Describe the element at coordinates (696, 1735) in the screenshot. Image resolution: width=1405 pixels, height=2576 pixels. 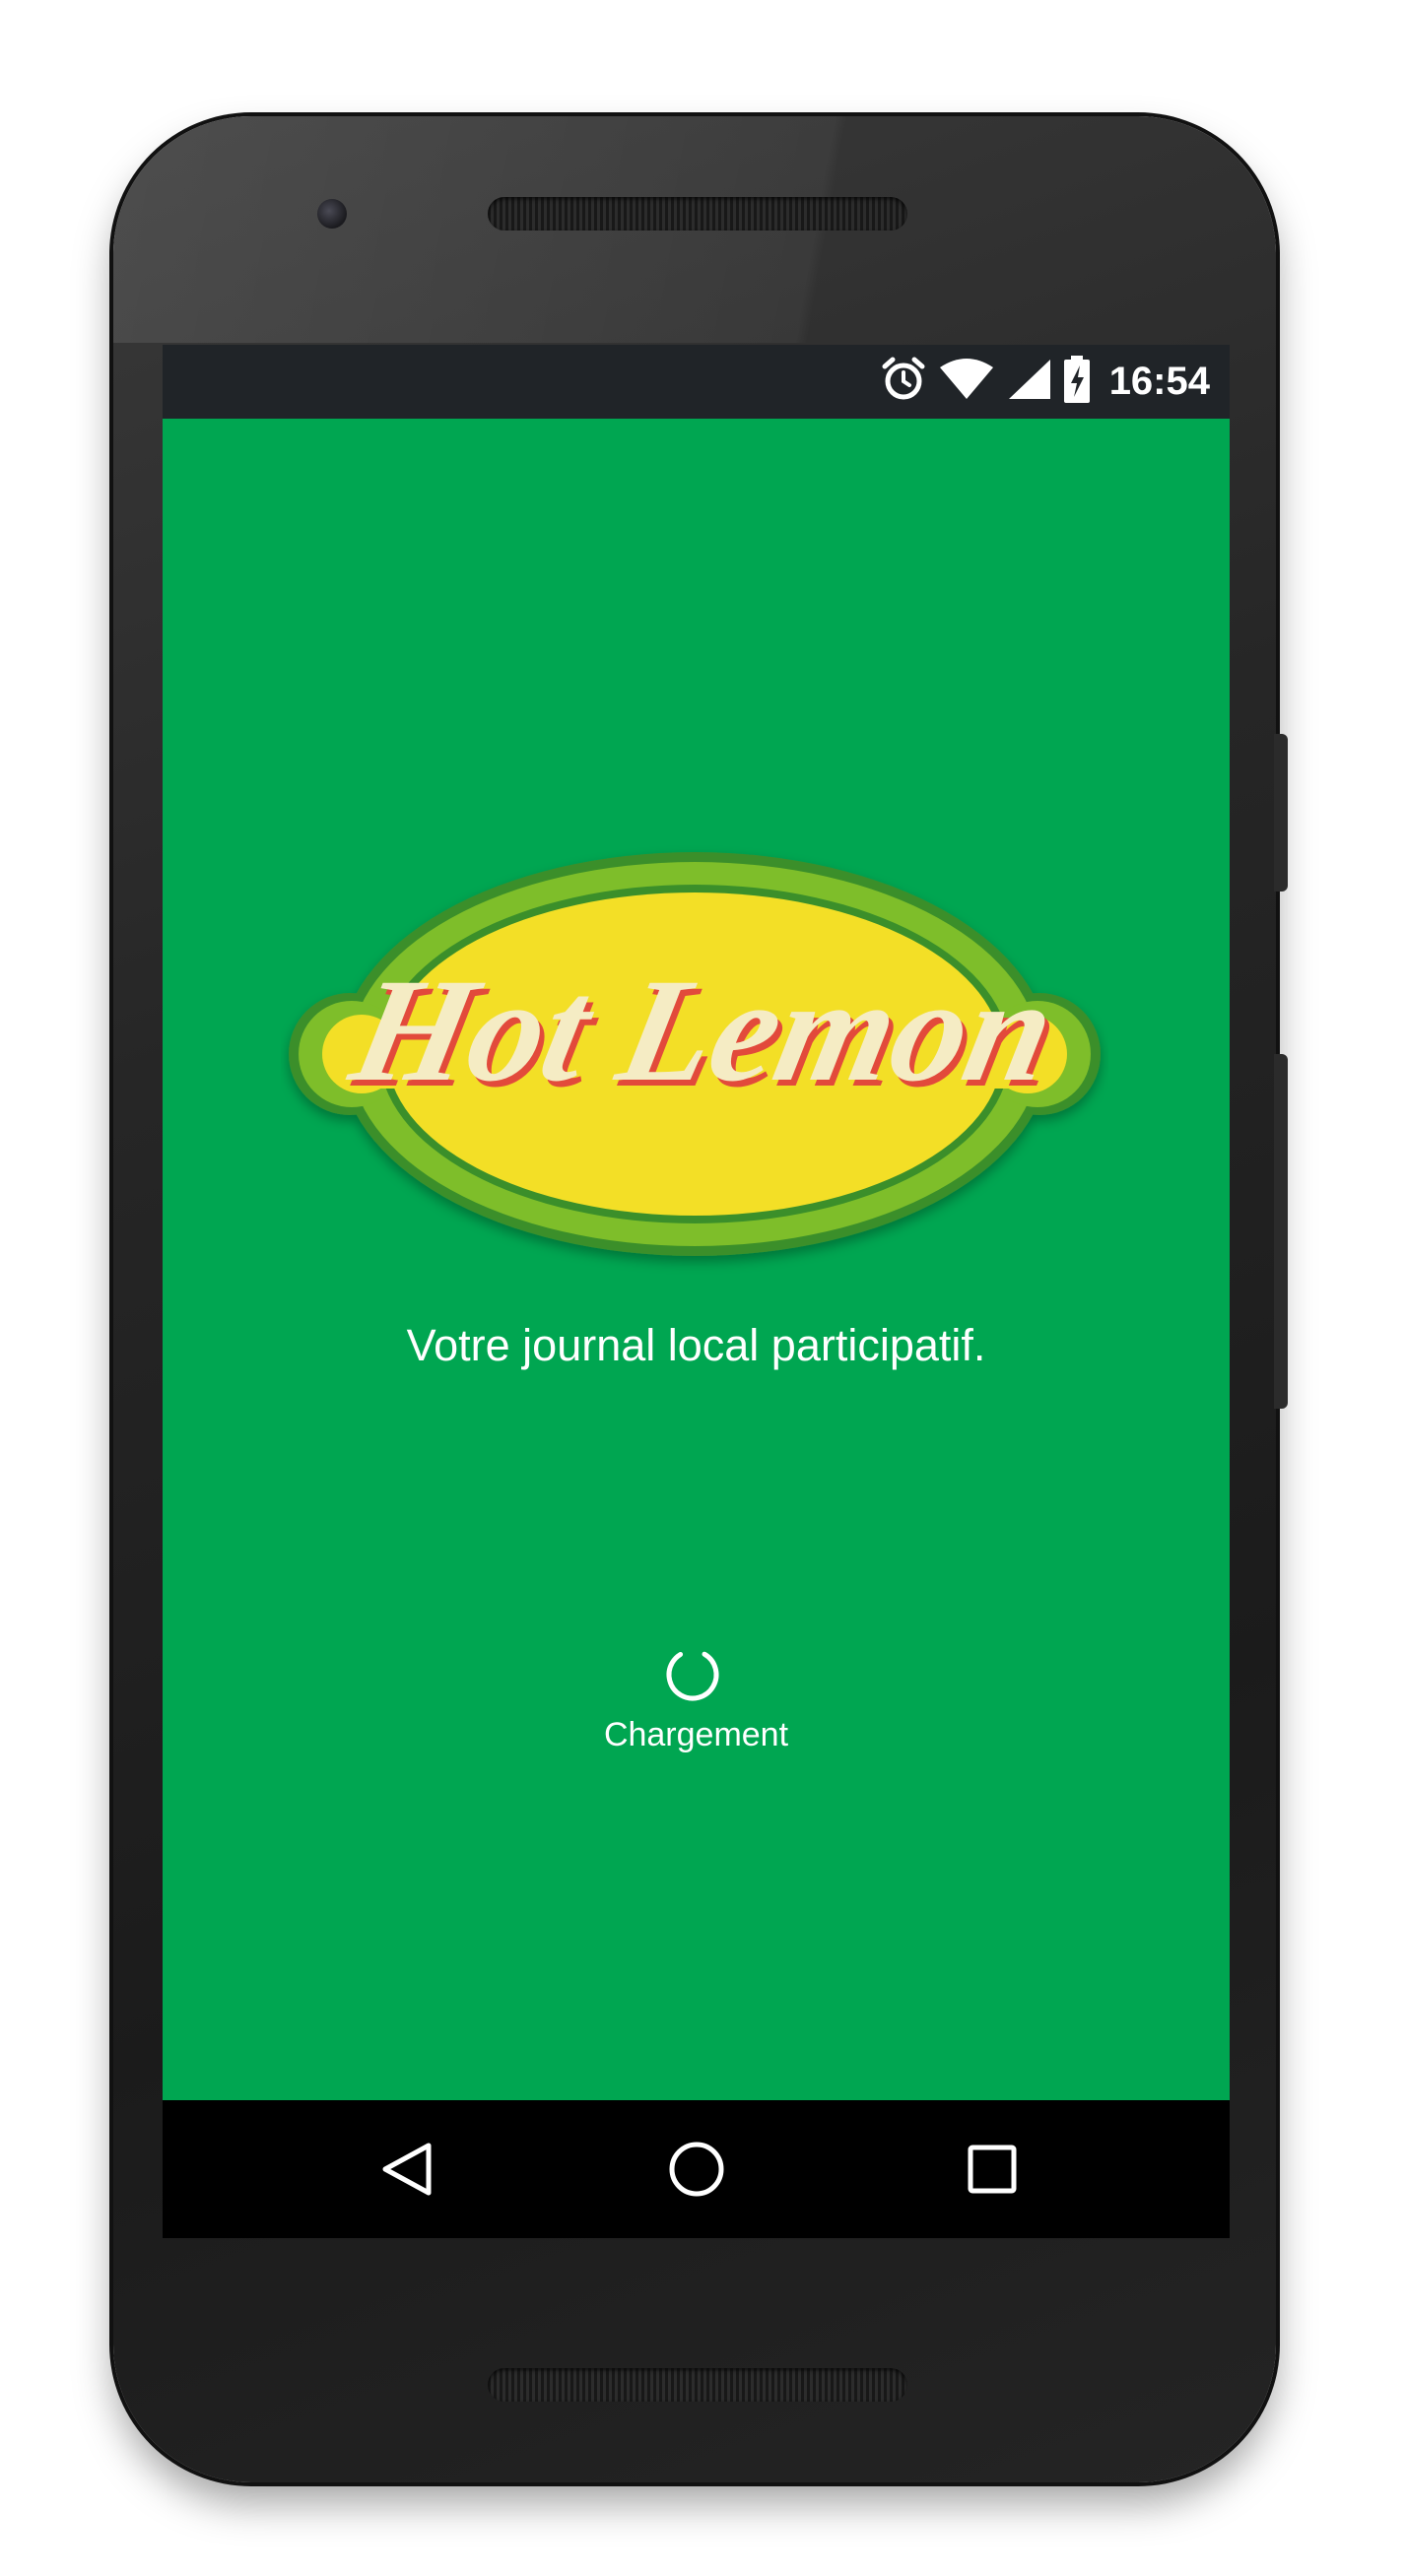
I see `loading-label: Chargement` at that location.